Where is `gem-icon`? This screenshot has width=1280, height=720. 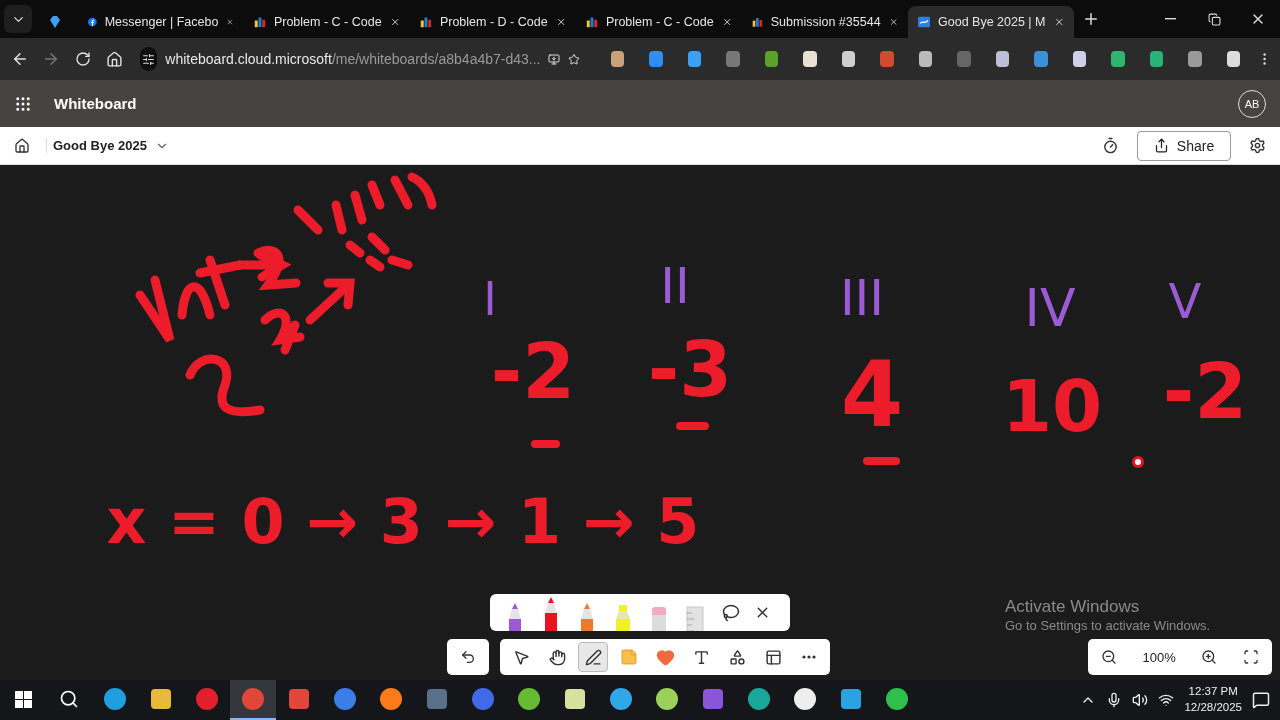
gem-icon is located at coordinates (55, 22).